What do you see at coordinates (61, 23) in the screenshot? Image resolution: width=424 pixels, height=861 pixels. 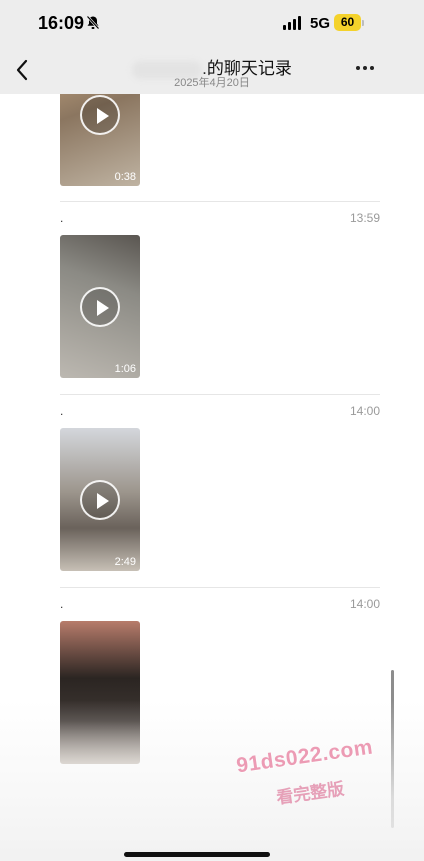 I see `status-time: 16:09` at bounding box center [61, 23].